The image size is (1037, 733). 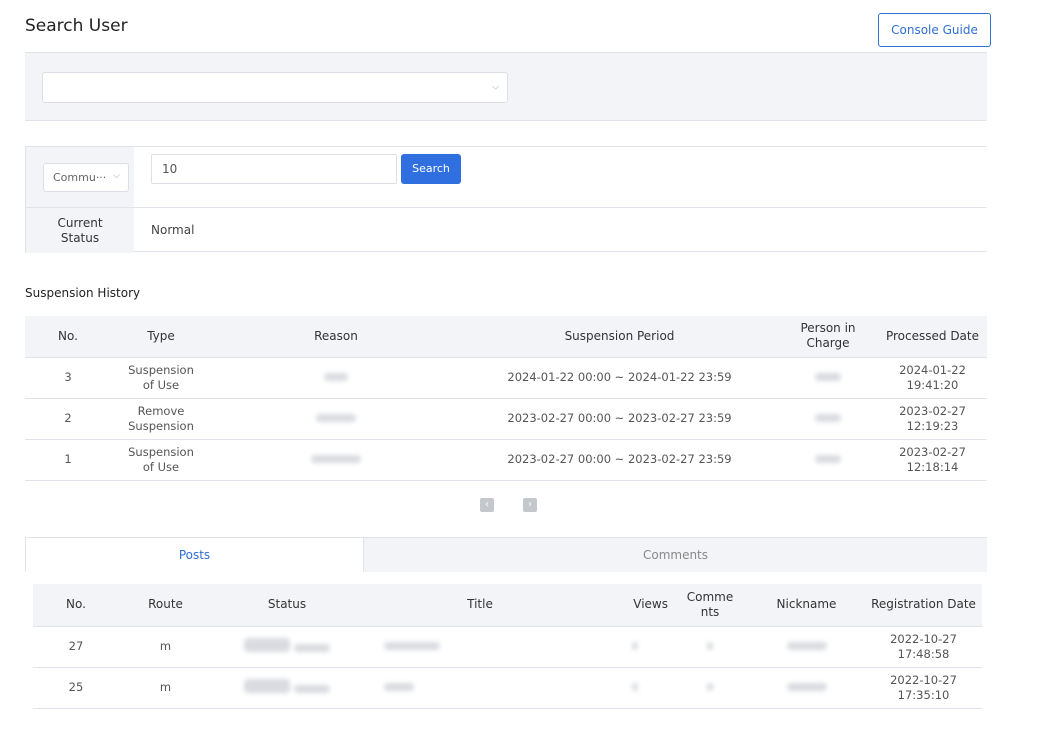 I want to click on cell-no: 25, so click(x=76, y=688).